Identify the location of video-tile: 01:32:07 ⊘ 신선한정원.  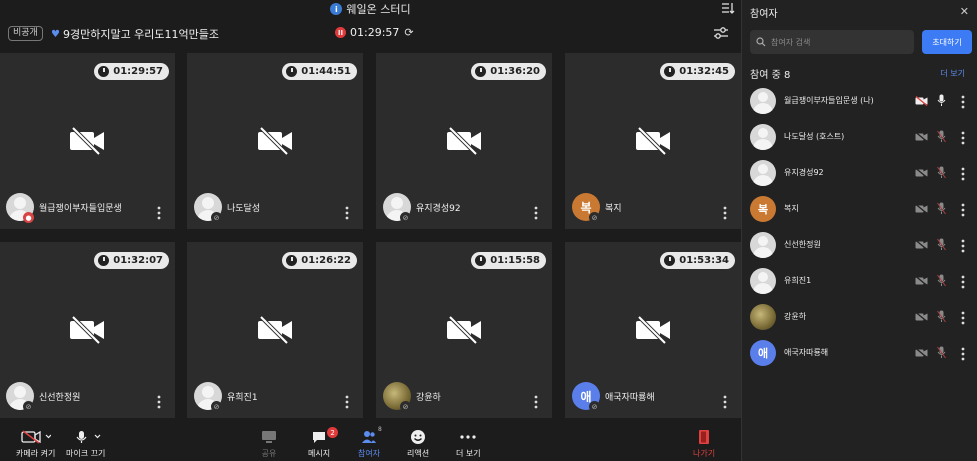
(87, 330).